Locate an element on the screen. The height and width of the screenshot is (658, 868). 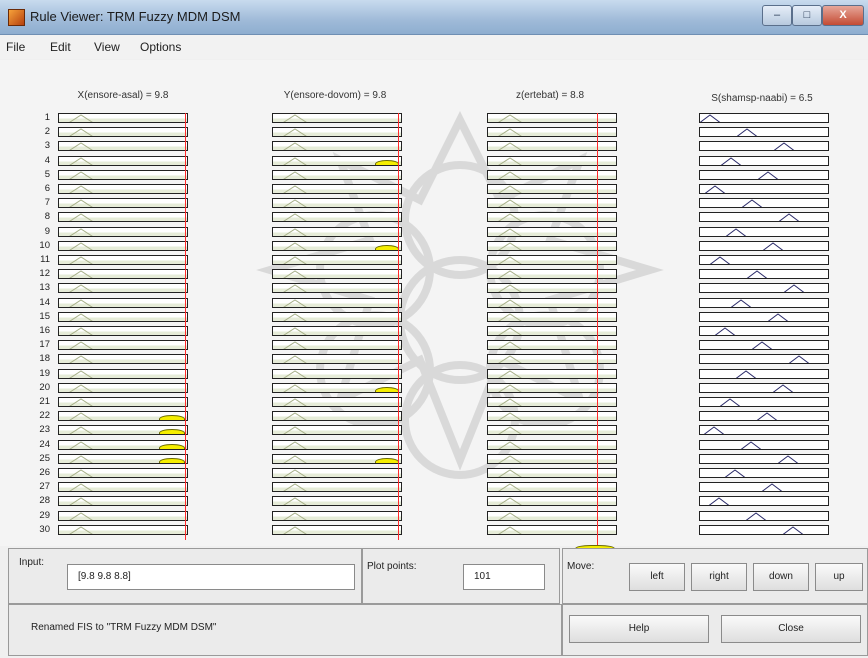
move-right-button: right is located at coordinates (719, 577).